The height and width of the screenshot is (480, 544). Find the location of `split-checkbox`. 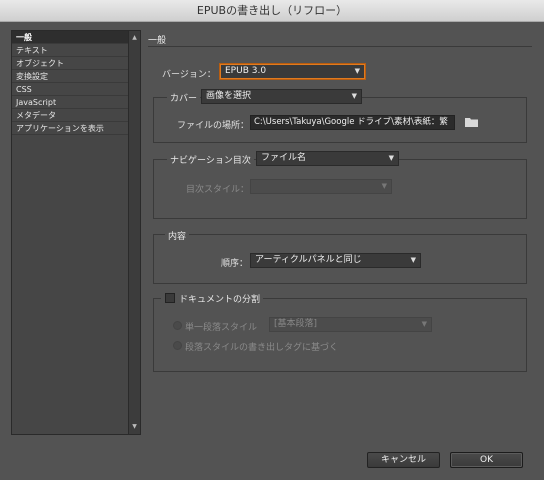

split-checkbox is located at coordinates (170, 298).